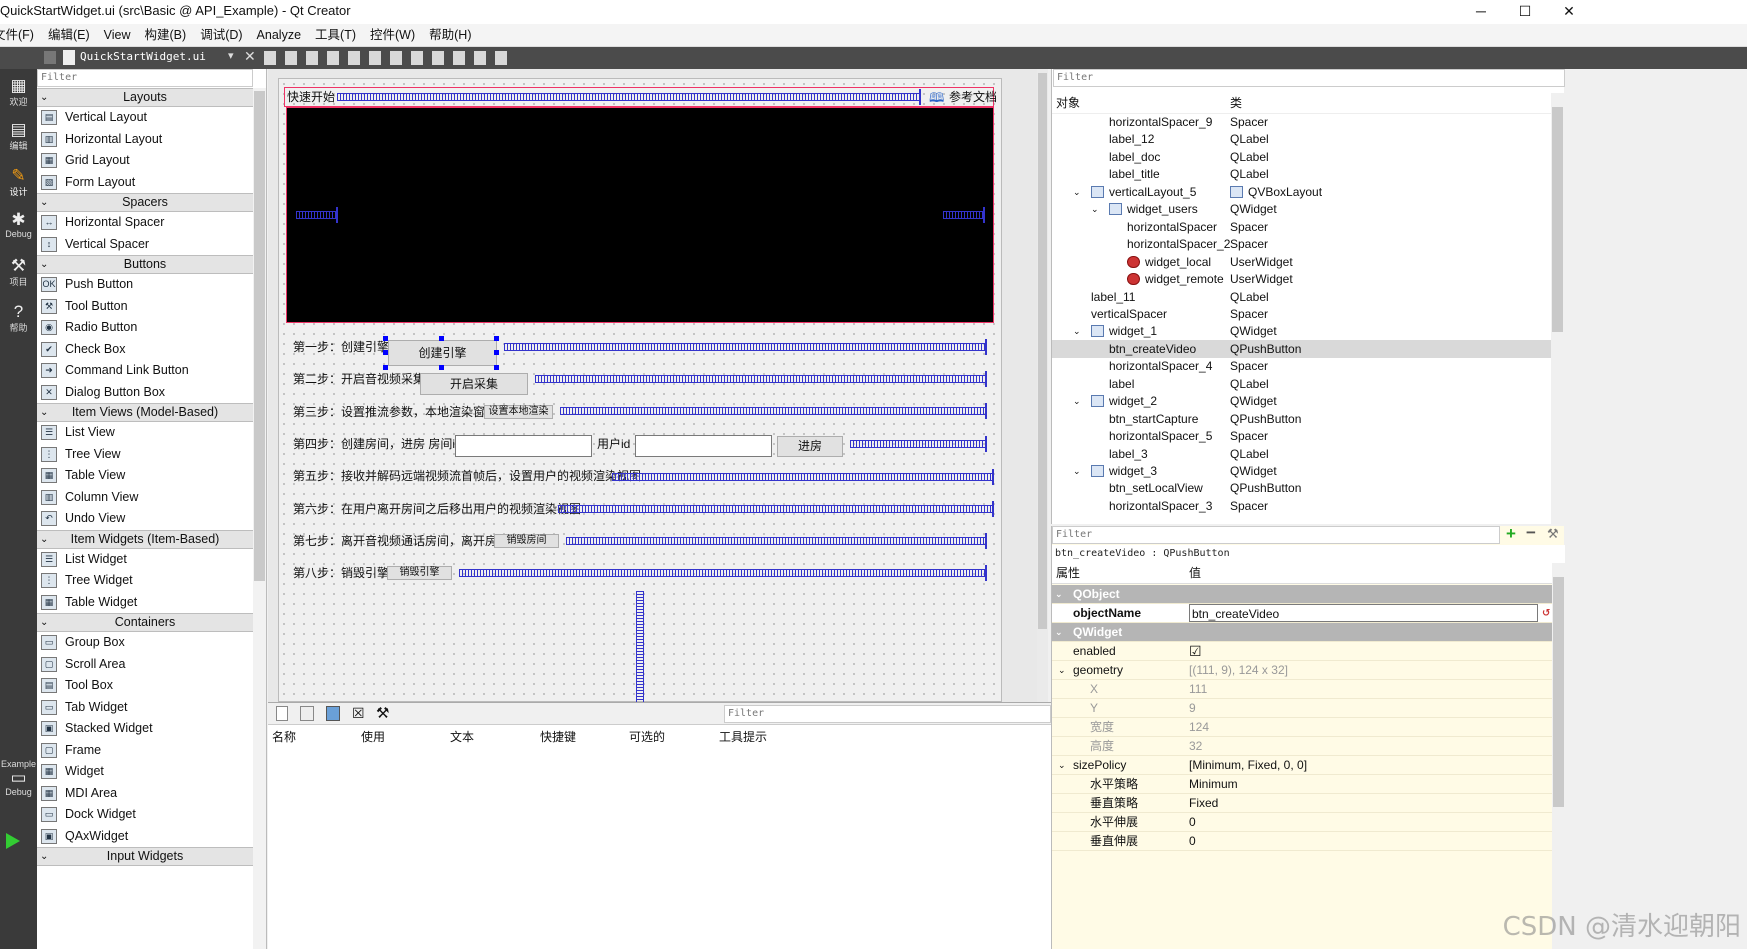  I want to click on col-shortcut: 快捷键, so click(558, 737).